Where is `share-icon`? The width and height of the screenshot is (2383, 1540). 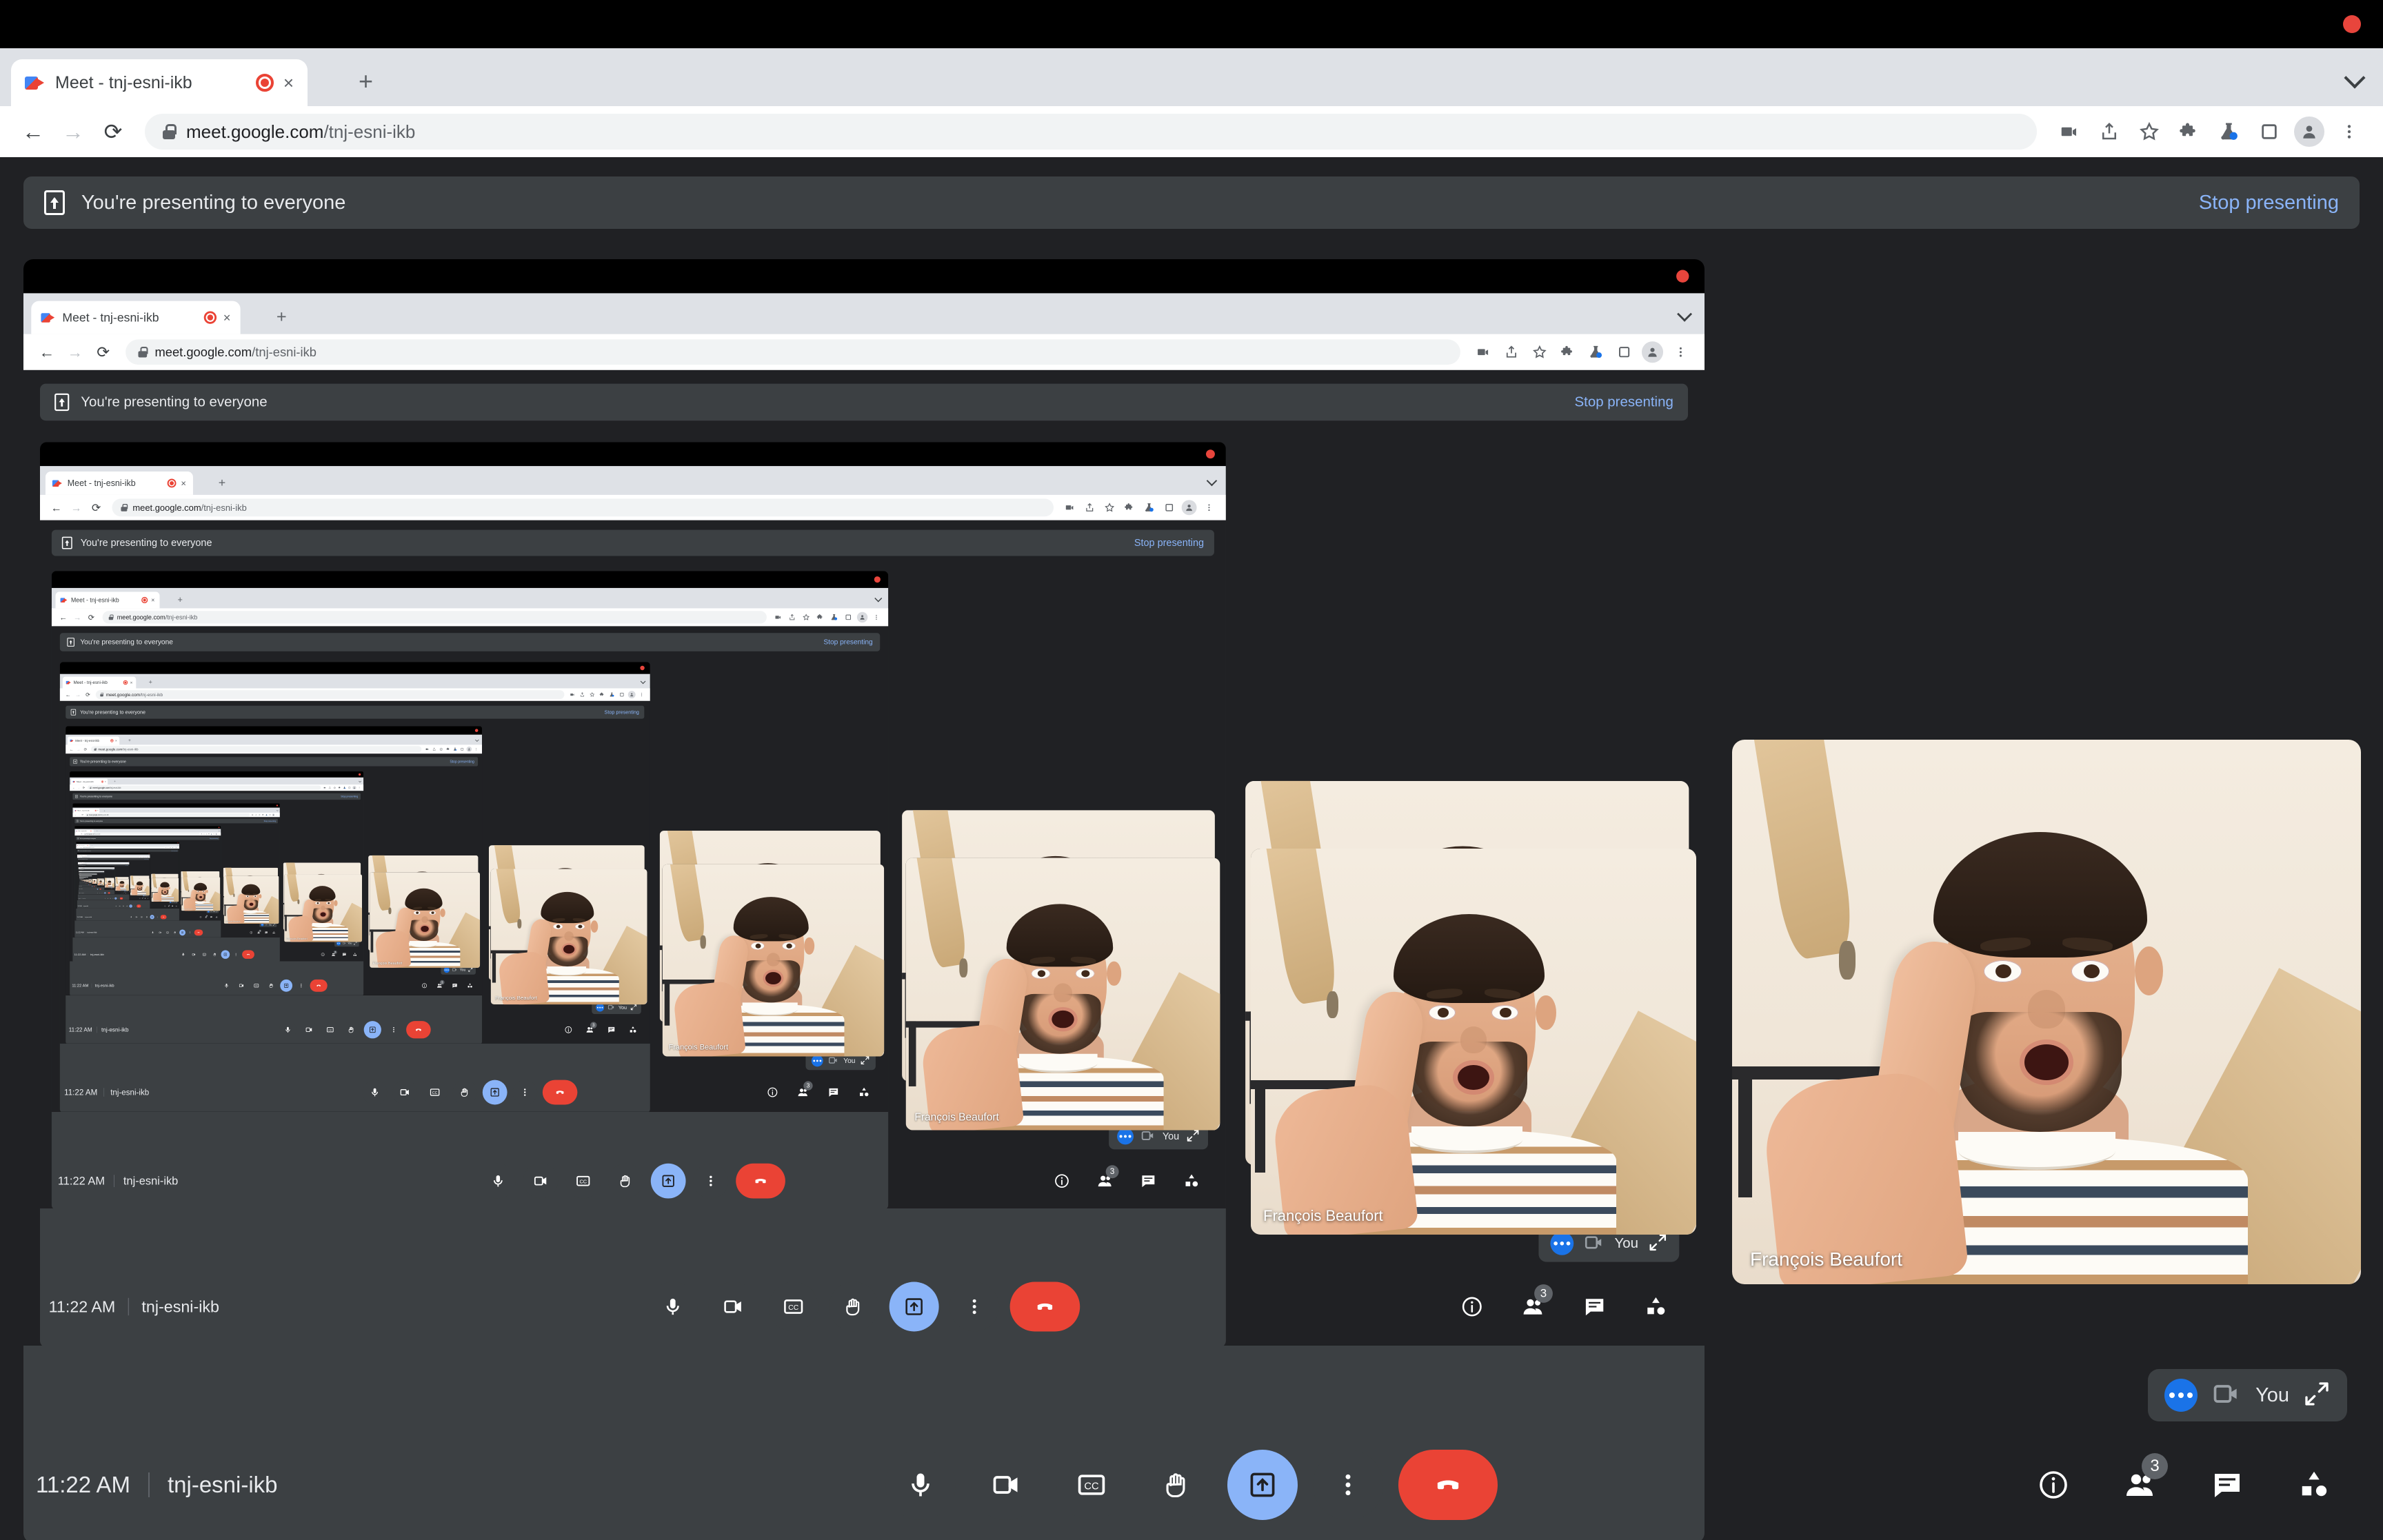
share-icon is located at coordinates (582, 695).